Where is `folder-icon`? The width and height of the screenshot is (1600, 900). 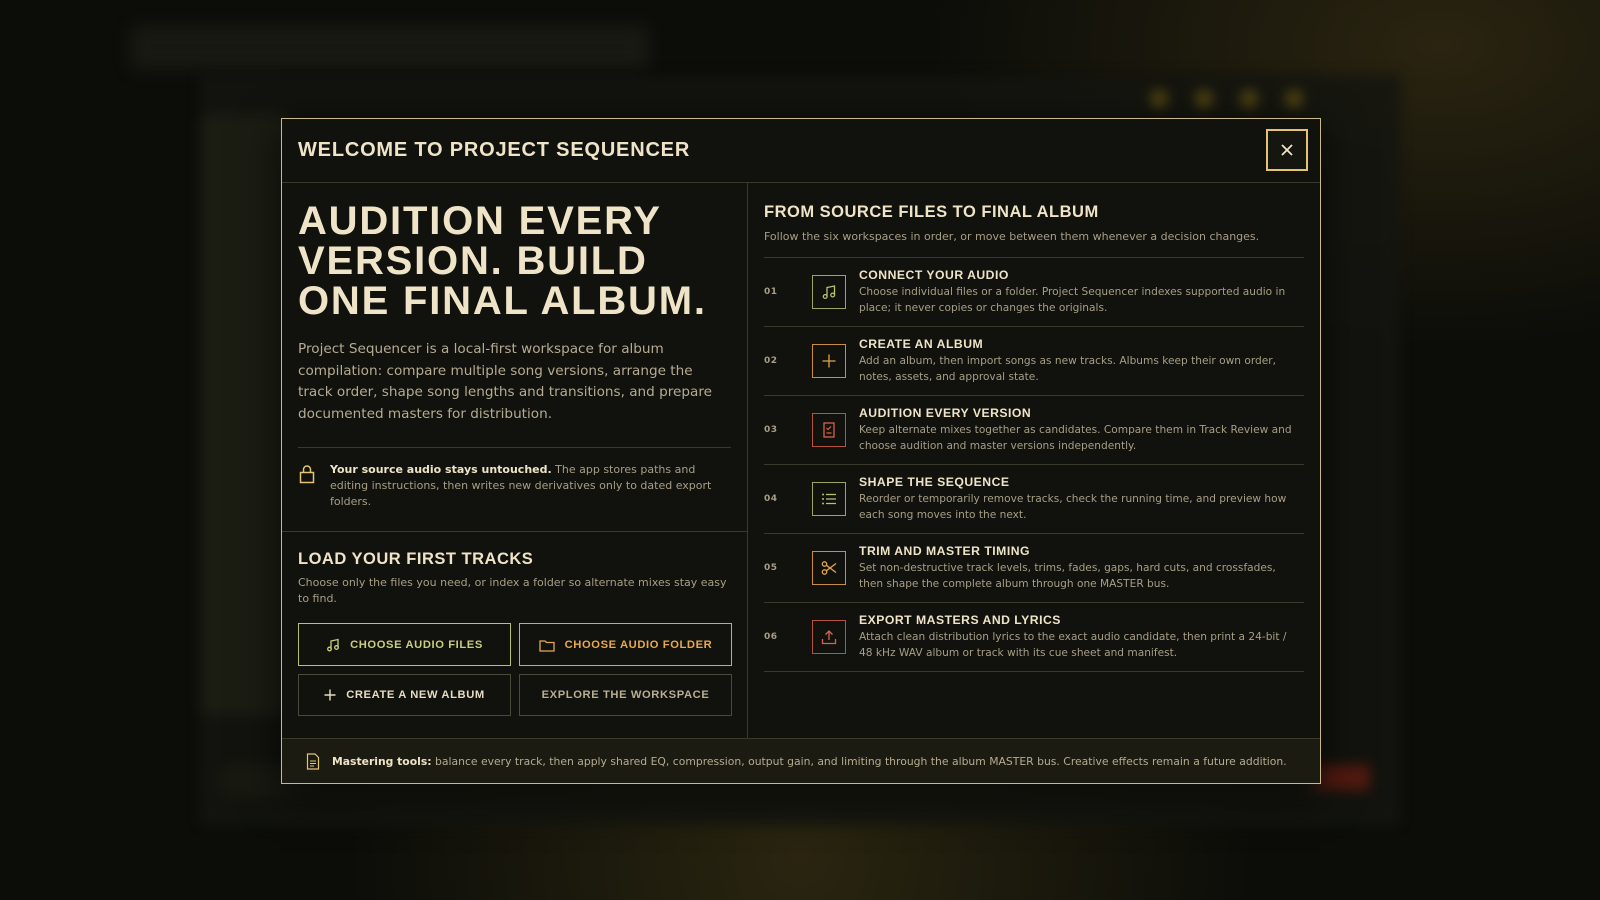 folder-icon is located at coordinates (546, 645).